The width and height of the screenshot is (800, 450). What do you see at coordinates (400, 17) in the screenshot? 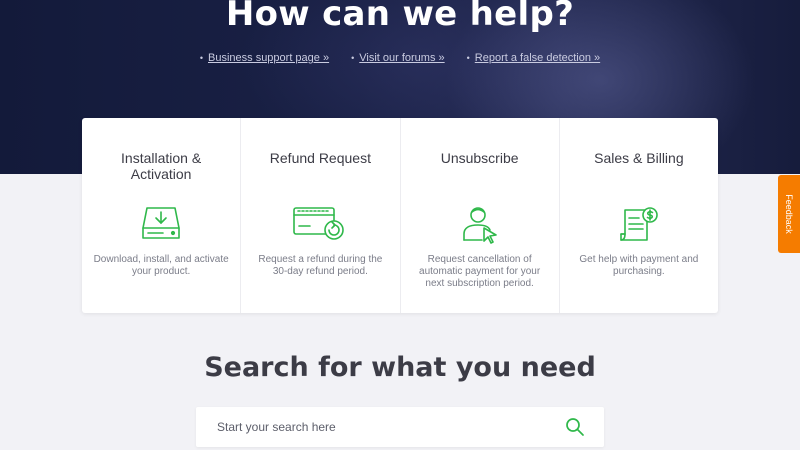
I see `page-title: How can we help?` at bounding box center [400, 17].